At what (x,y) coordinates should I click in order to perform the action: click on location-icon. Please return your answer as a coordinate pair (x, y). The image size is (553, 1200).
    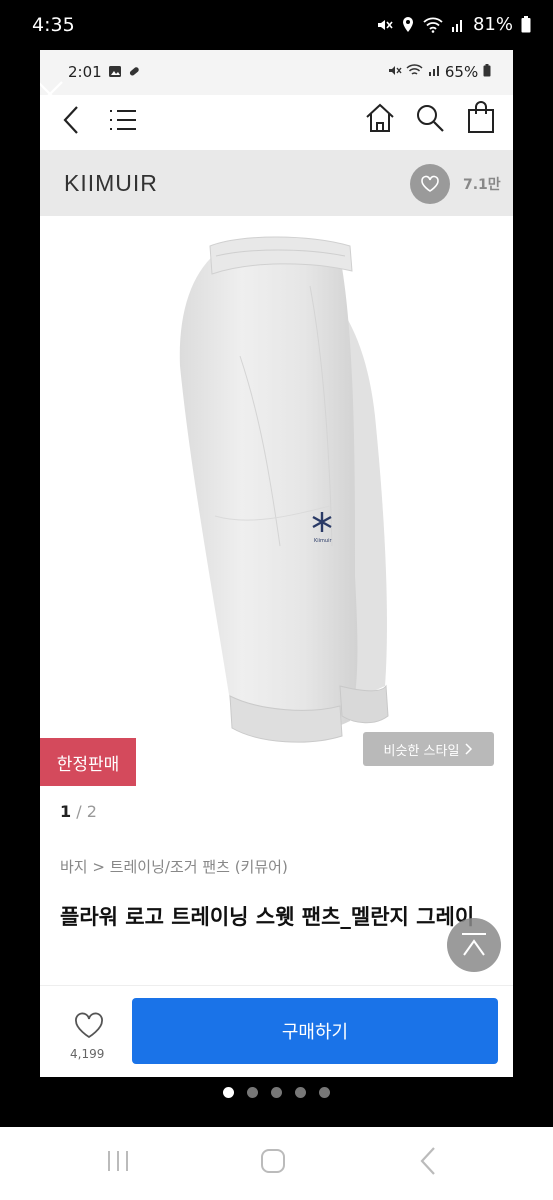
    Looking at the image, I should click on (407, 24).